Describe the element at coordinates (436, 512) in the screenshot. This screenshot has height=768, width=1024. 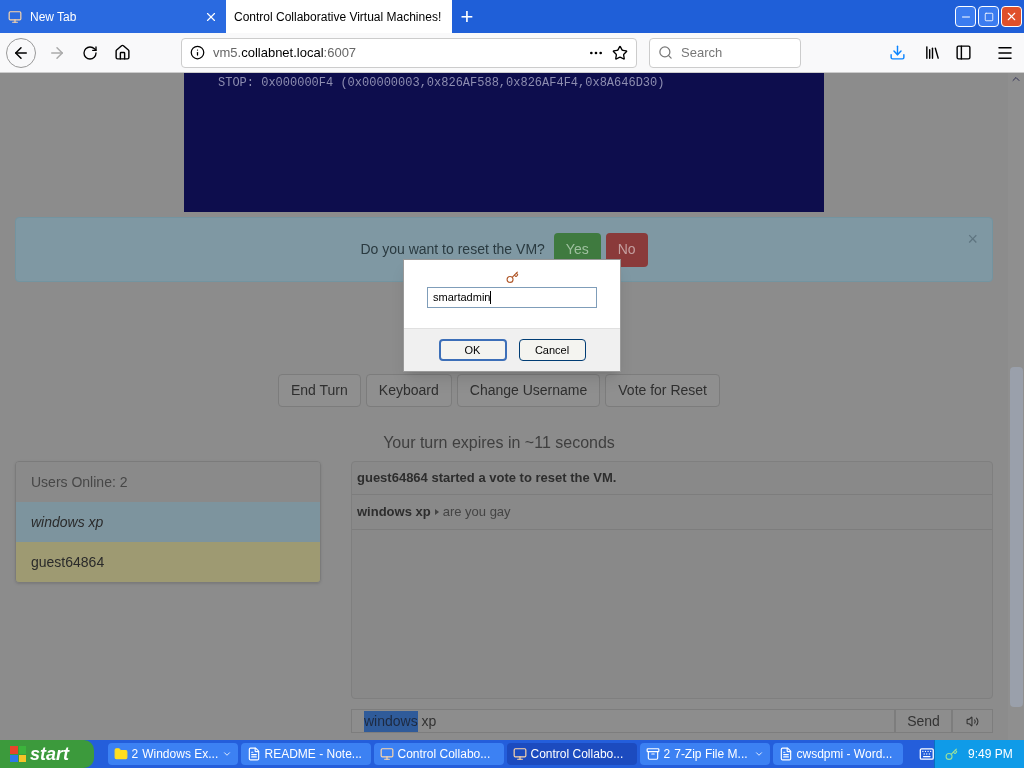
I see `arrow-icon` at that location.